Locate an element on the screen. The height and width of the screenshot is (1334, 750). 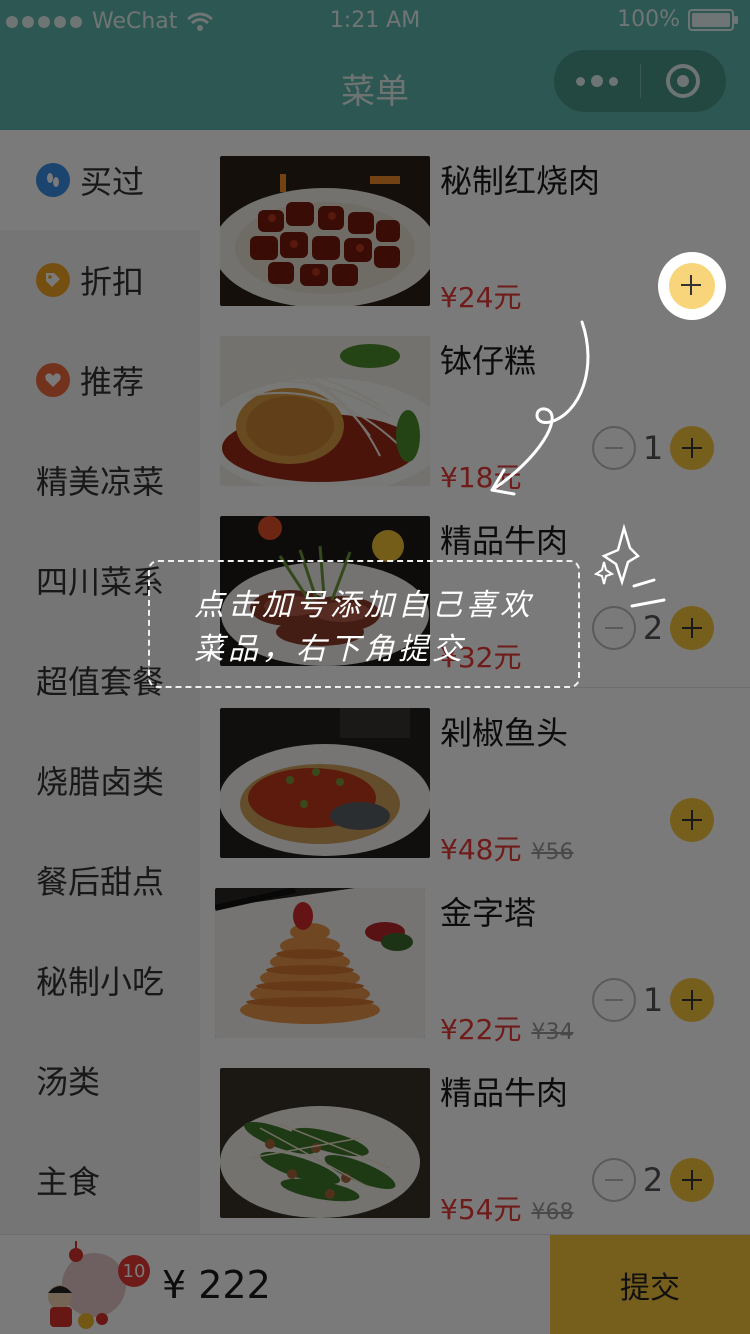
footprint-icon is located at coordinates (53, 180).